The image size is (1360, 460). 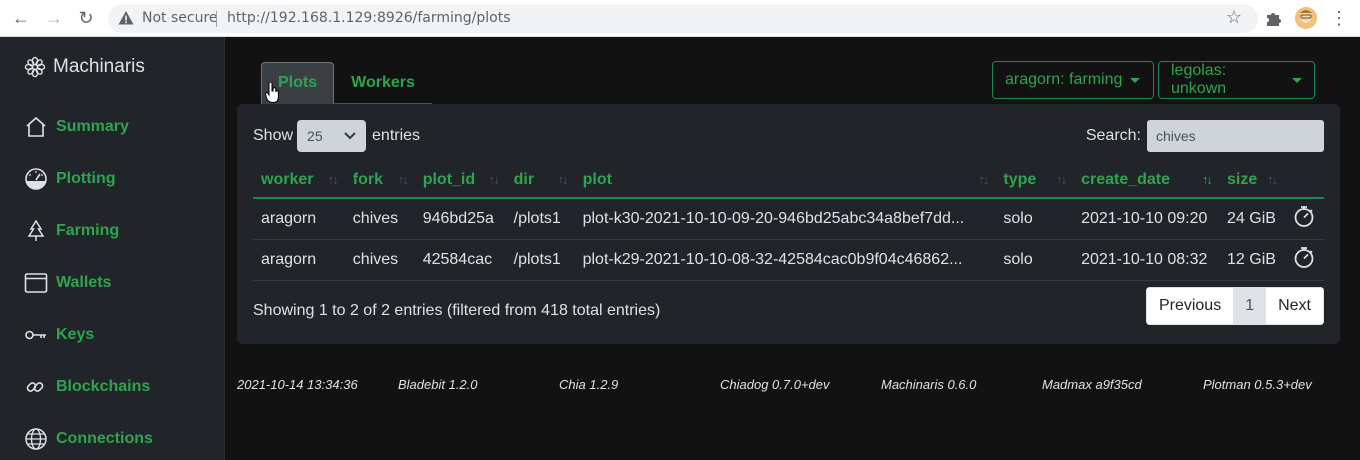 I want to click on pagination: Previous 1 Next, so click(x=1234, y=306).